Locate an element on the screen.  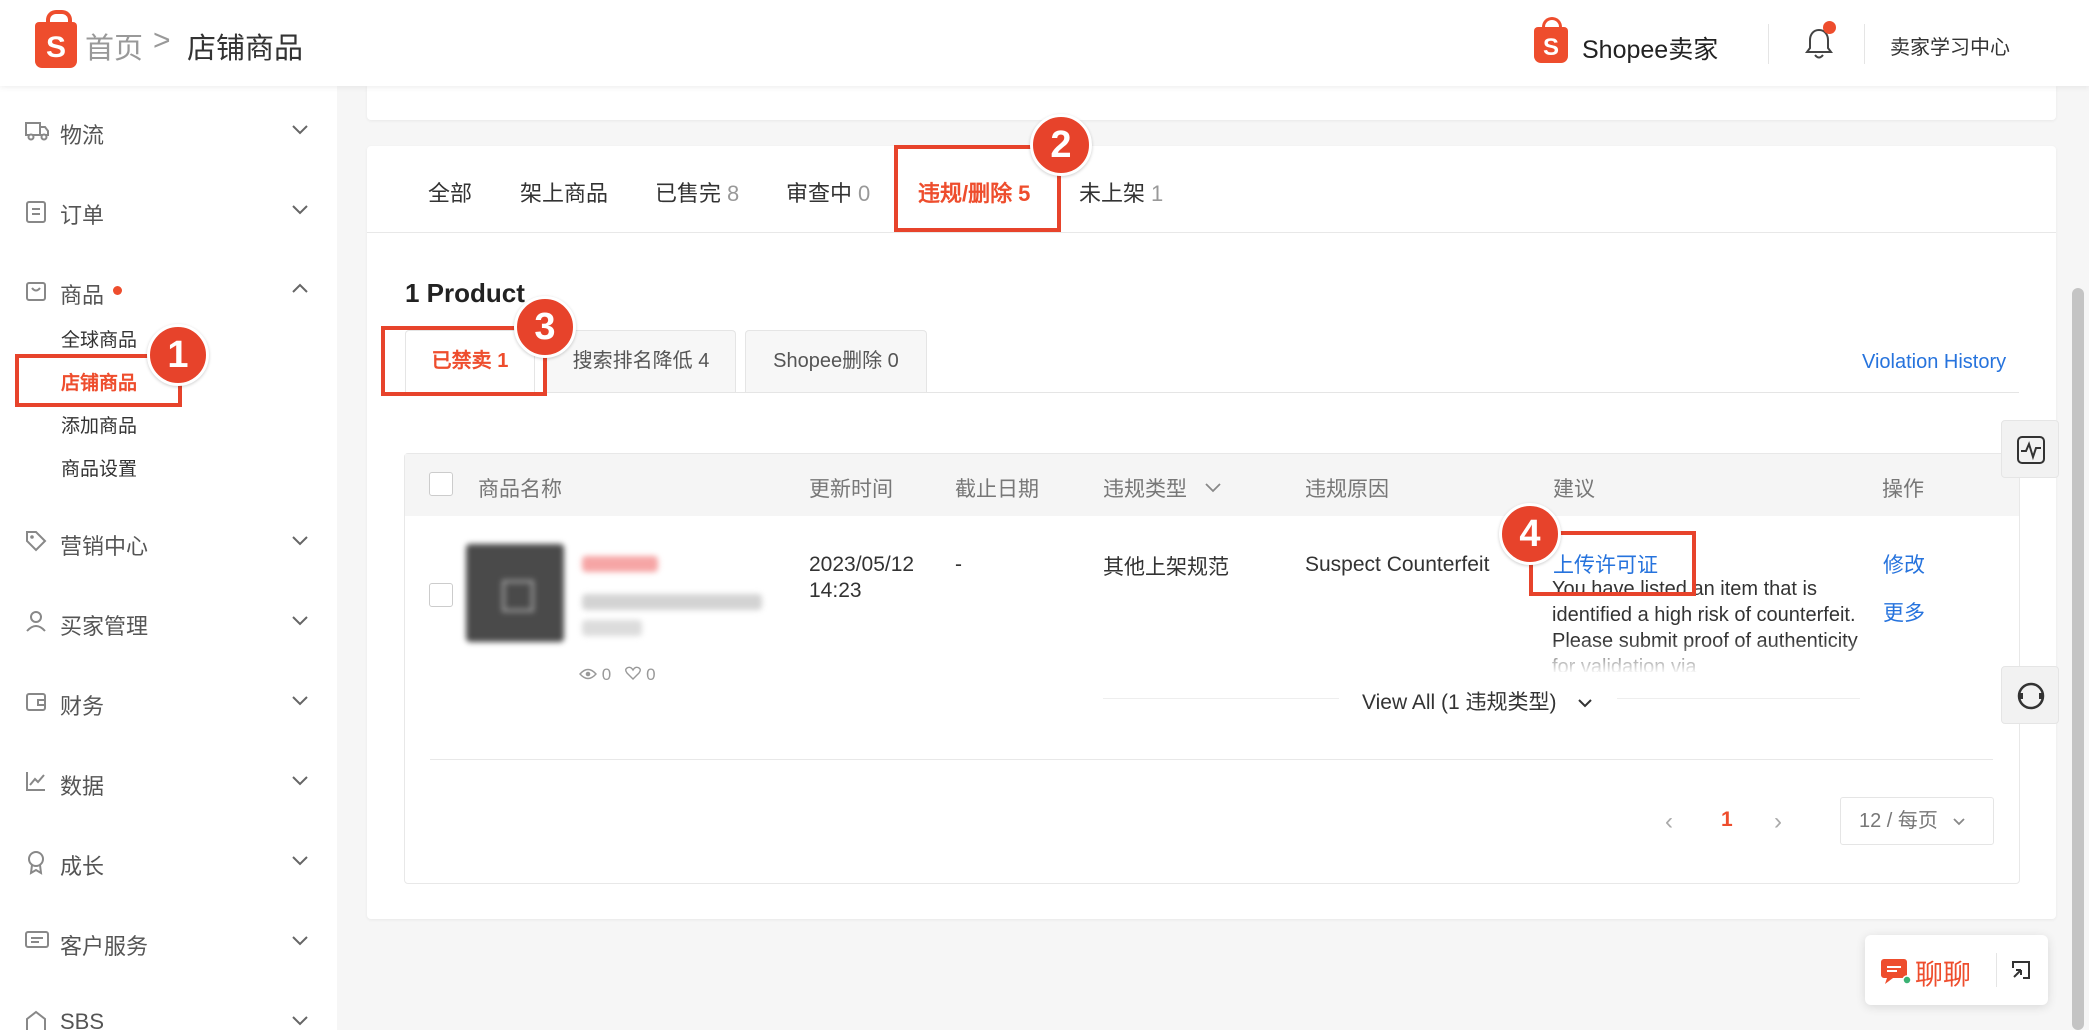
sidebar-item-growth: 成长 is located at coordinates (168, 862).